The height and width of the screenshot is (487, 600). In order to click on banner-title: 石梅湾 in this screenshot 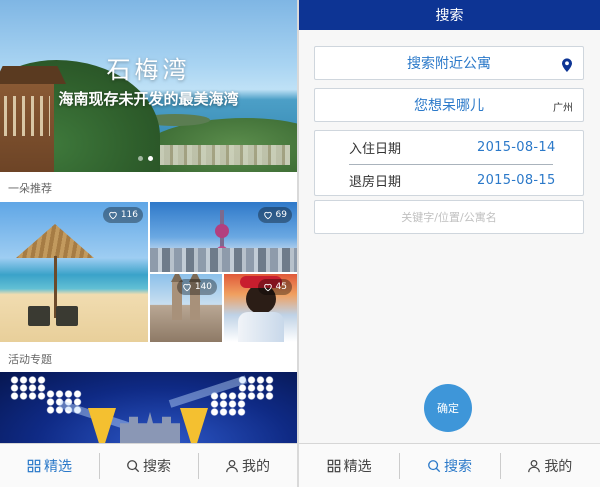, I will do `click(148, 70)`.